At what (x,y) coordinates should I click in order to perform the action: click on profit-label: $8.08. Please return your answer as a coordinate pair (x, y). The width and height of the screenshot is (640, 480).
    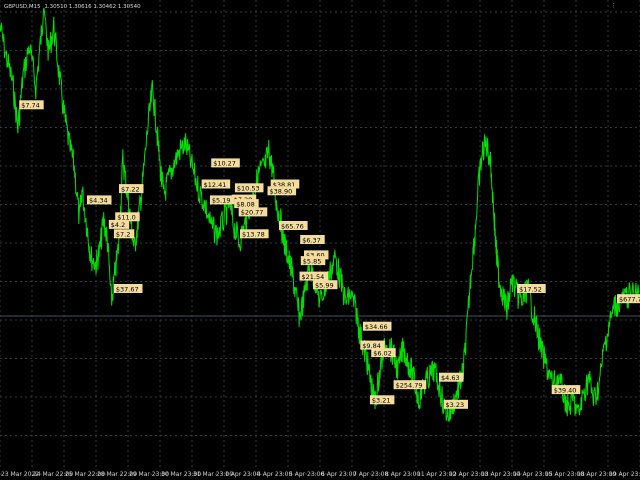
    Looking at the image, I should click on (246, 203).